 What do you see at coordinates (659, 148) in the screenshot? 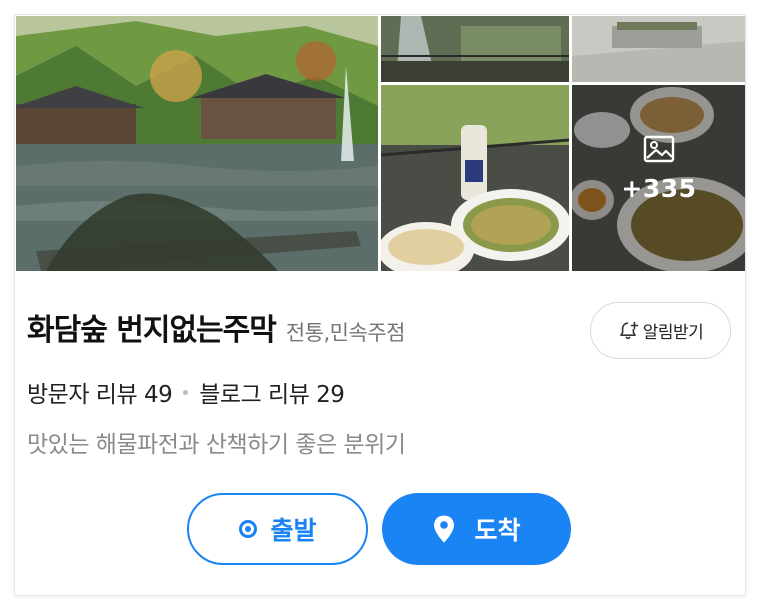
I see `gallery-icon` at bounding box center [659, 148].